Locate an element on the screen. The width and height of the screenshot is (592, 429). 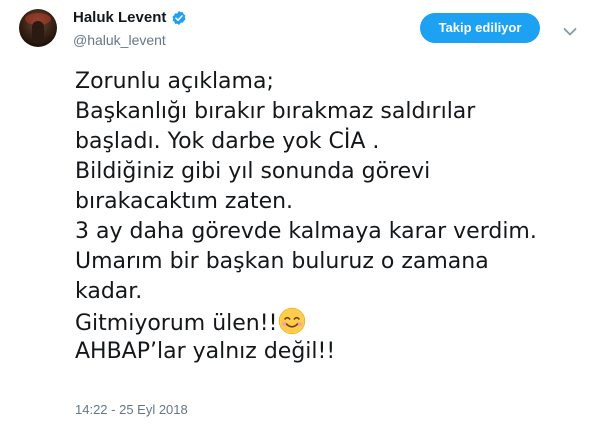
smiling-face-emoji-icon is located at coordinates (292, 321).